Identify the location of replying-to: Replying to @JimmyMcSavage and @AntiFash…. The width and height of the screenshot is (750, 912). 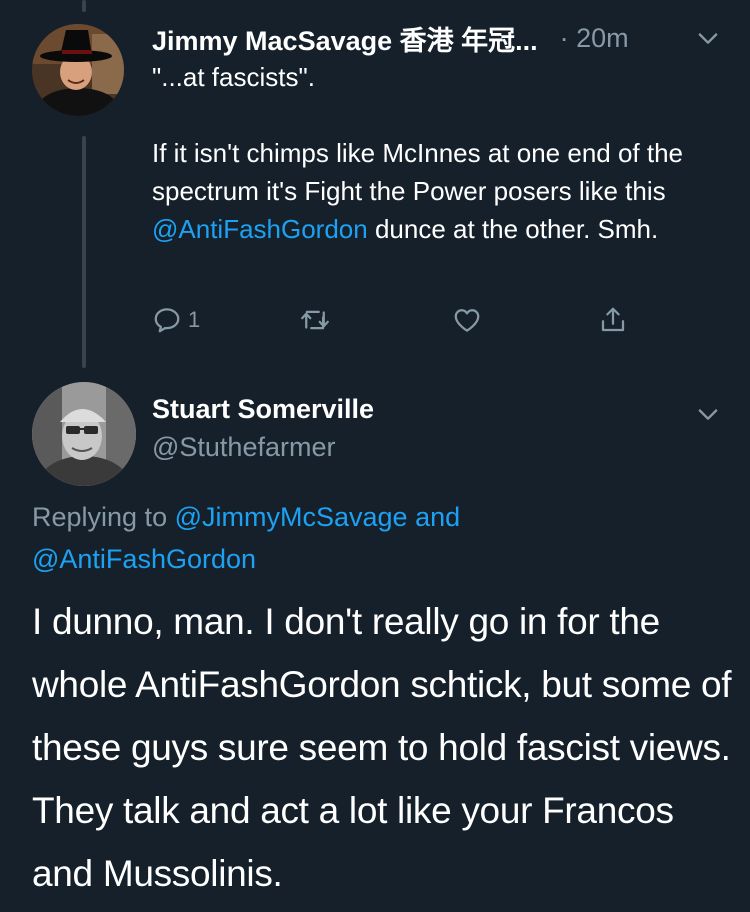
(377, 538).